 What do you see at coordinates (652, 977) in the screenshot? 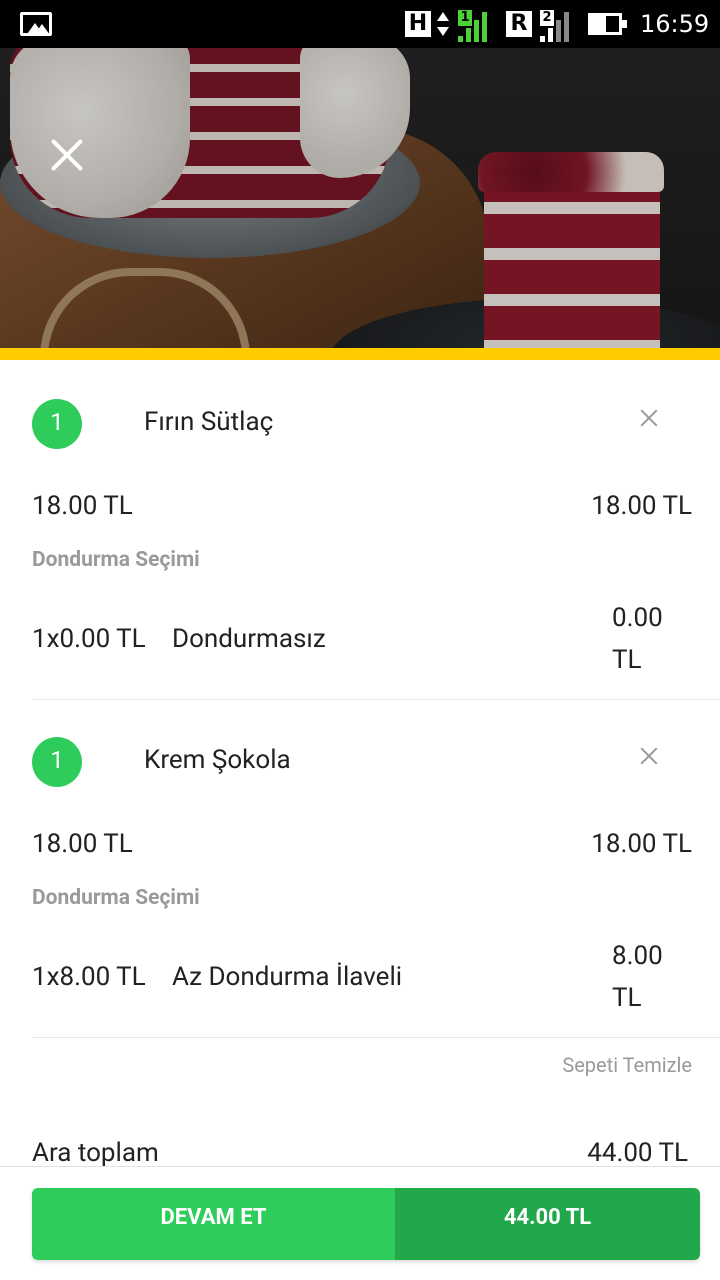
I see `option-price: 8.00 TL` at bounding box center [652, 977].